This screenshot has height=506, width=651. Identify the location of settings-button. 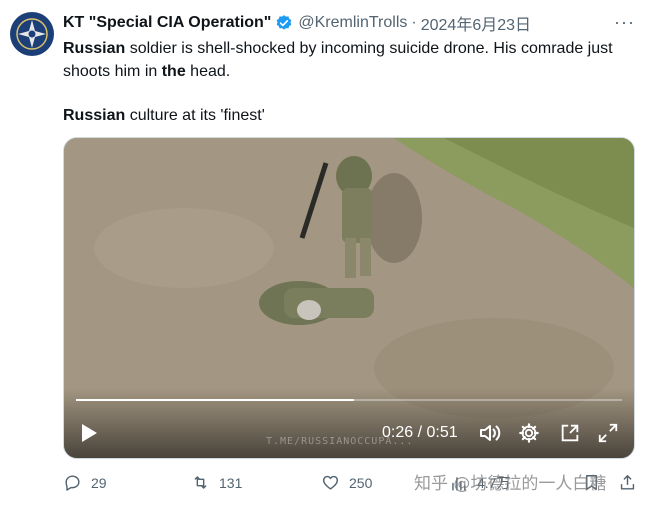
(529, 433).